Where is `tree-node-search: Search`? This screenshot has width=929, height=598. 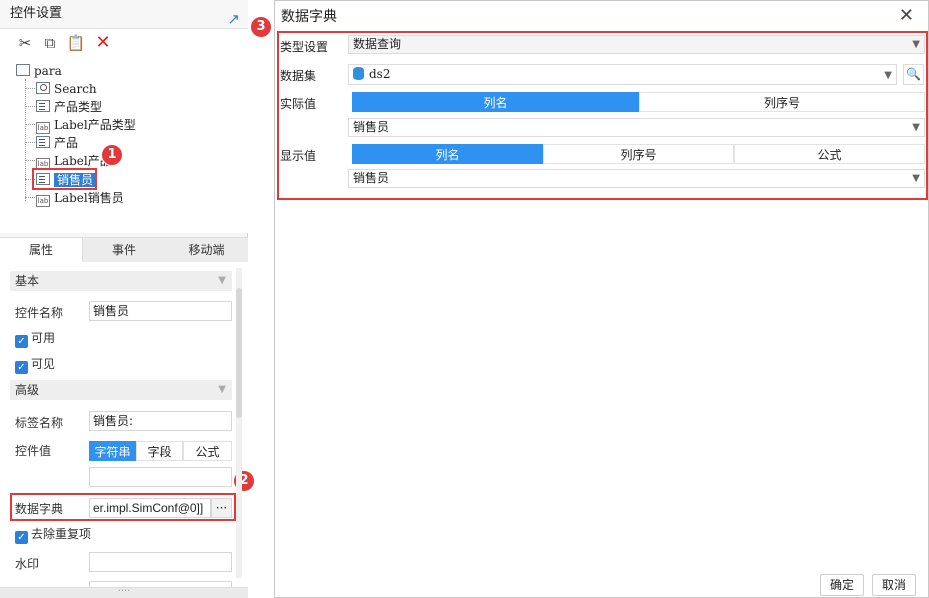
tree-node-search: Search is located at coordinates (66, 89).